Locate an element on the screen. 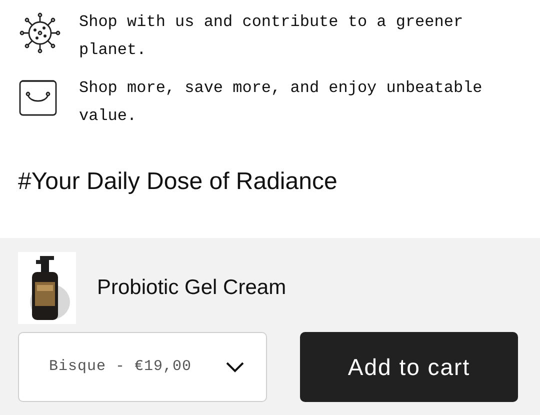 This screenshot has height=415, width=540. virus-icon is located at coordinates (40, 33).